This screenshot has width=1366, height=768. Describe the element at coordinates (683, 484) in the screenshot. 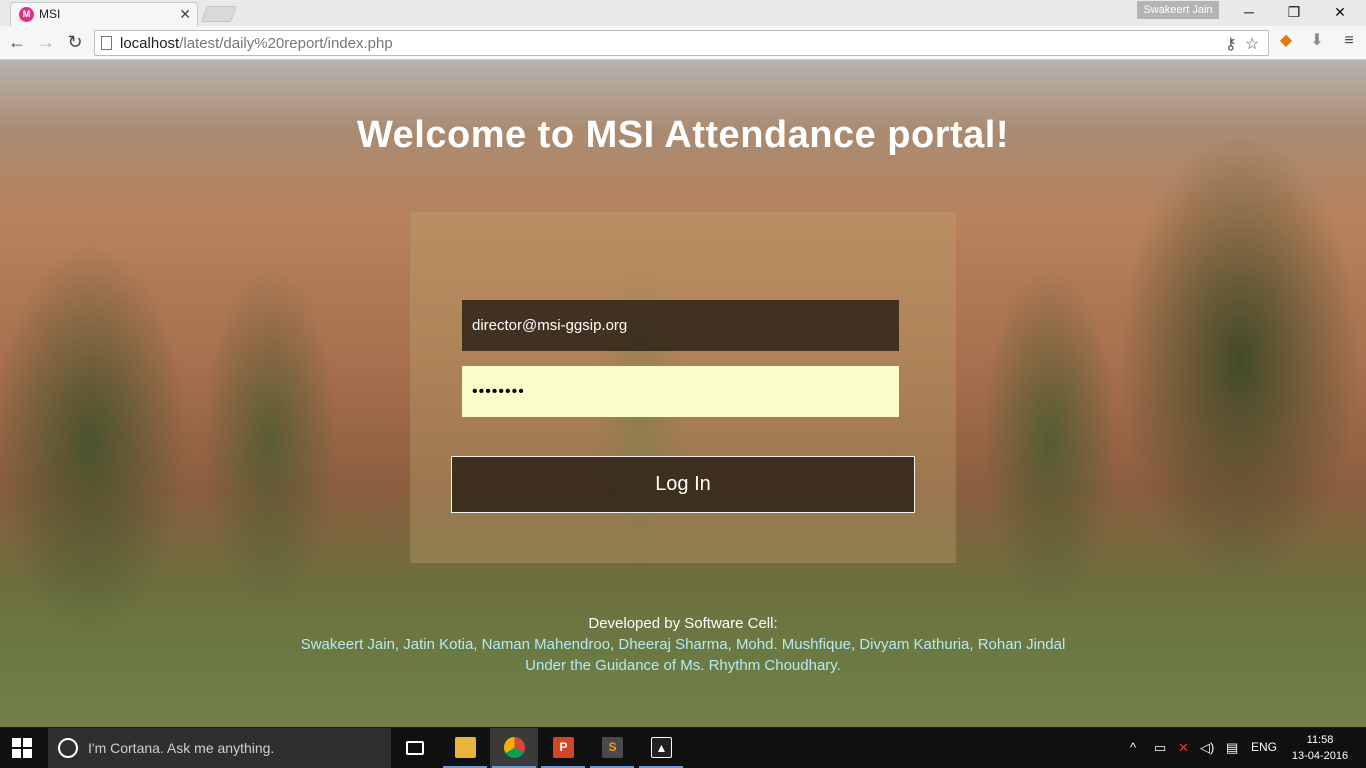

I see `log-in-button: Log In` at that location.